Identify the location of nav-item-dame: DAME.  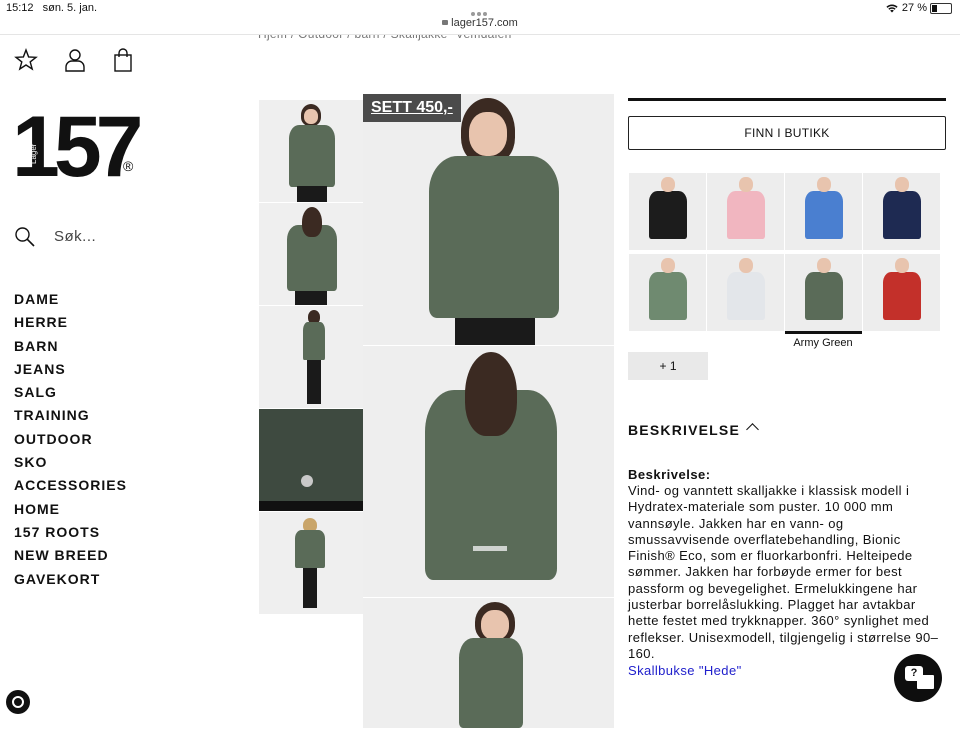
(70, 301).